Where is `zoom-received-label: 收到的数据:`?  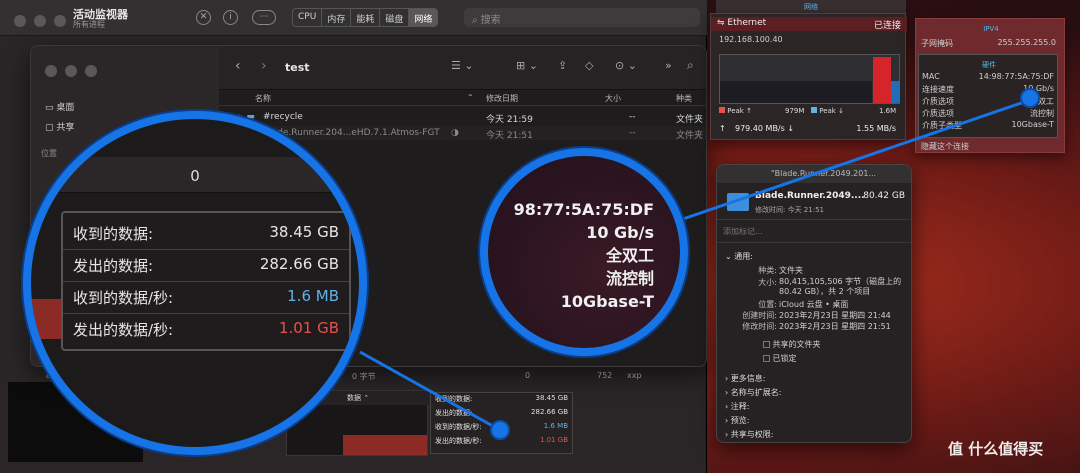
zoom-received-label: 收到的数据: is located at coordinates (113, 234).